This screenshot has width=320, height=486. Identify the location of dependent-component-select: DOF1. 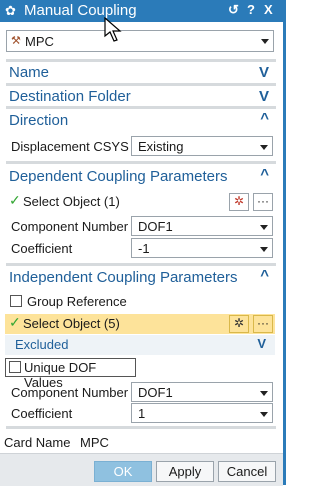
(202, 226).